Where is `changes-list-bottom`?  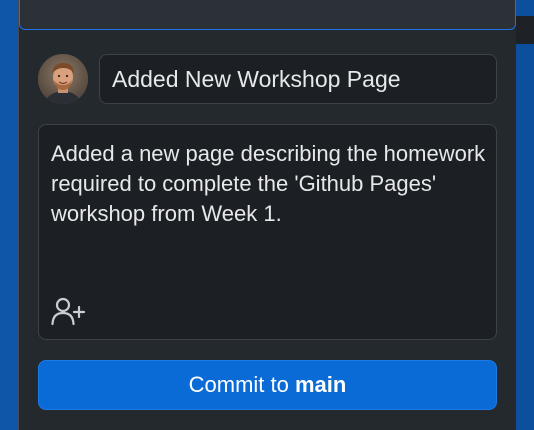
changes-list-bottom is located at coordinates (267, 15).